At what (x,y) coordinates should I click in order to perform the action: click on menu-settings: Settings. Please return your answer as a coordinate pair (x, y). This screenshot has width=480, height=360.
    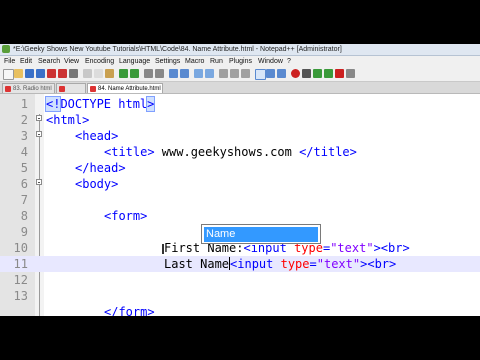
    Looking at the image, I should click on (167, 61).